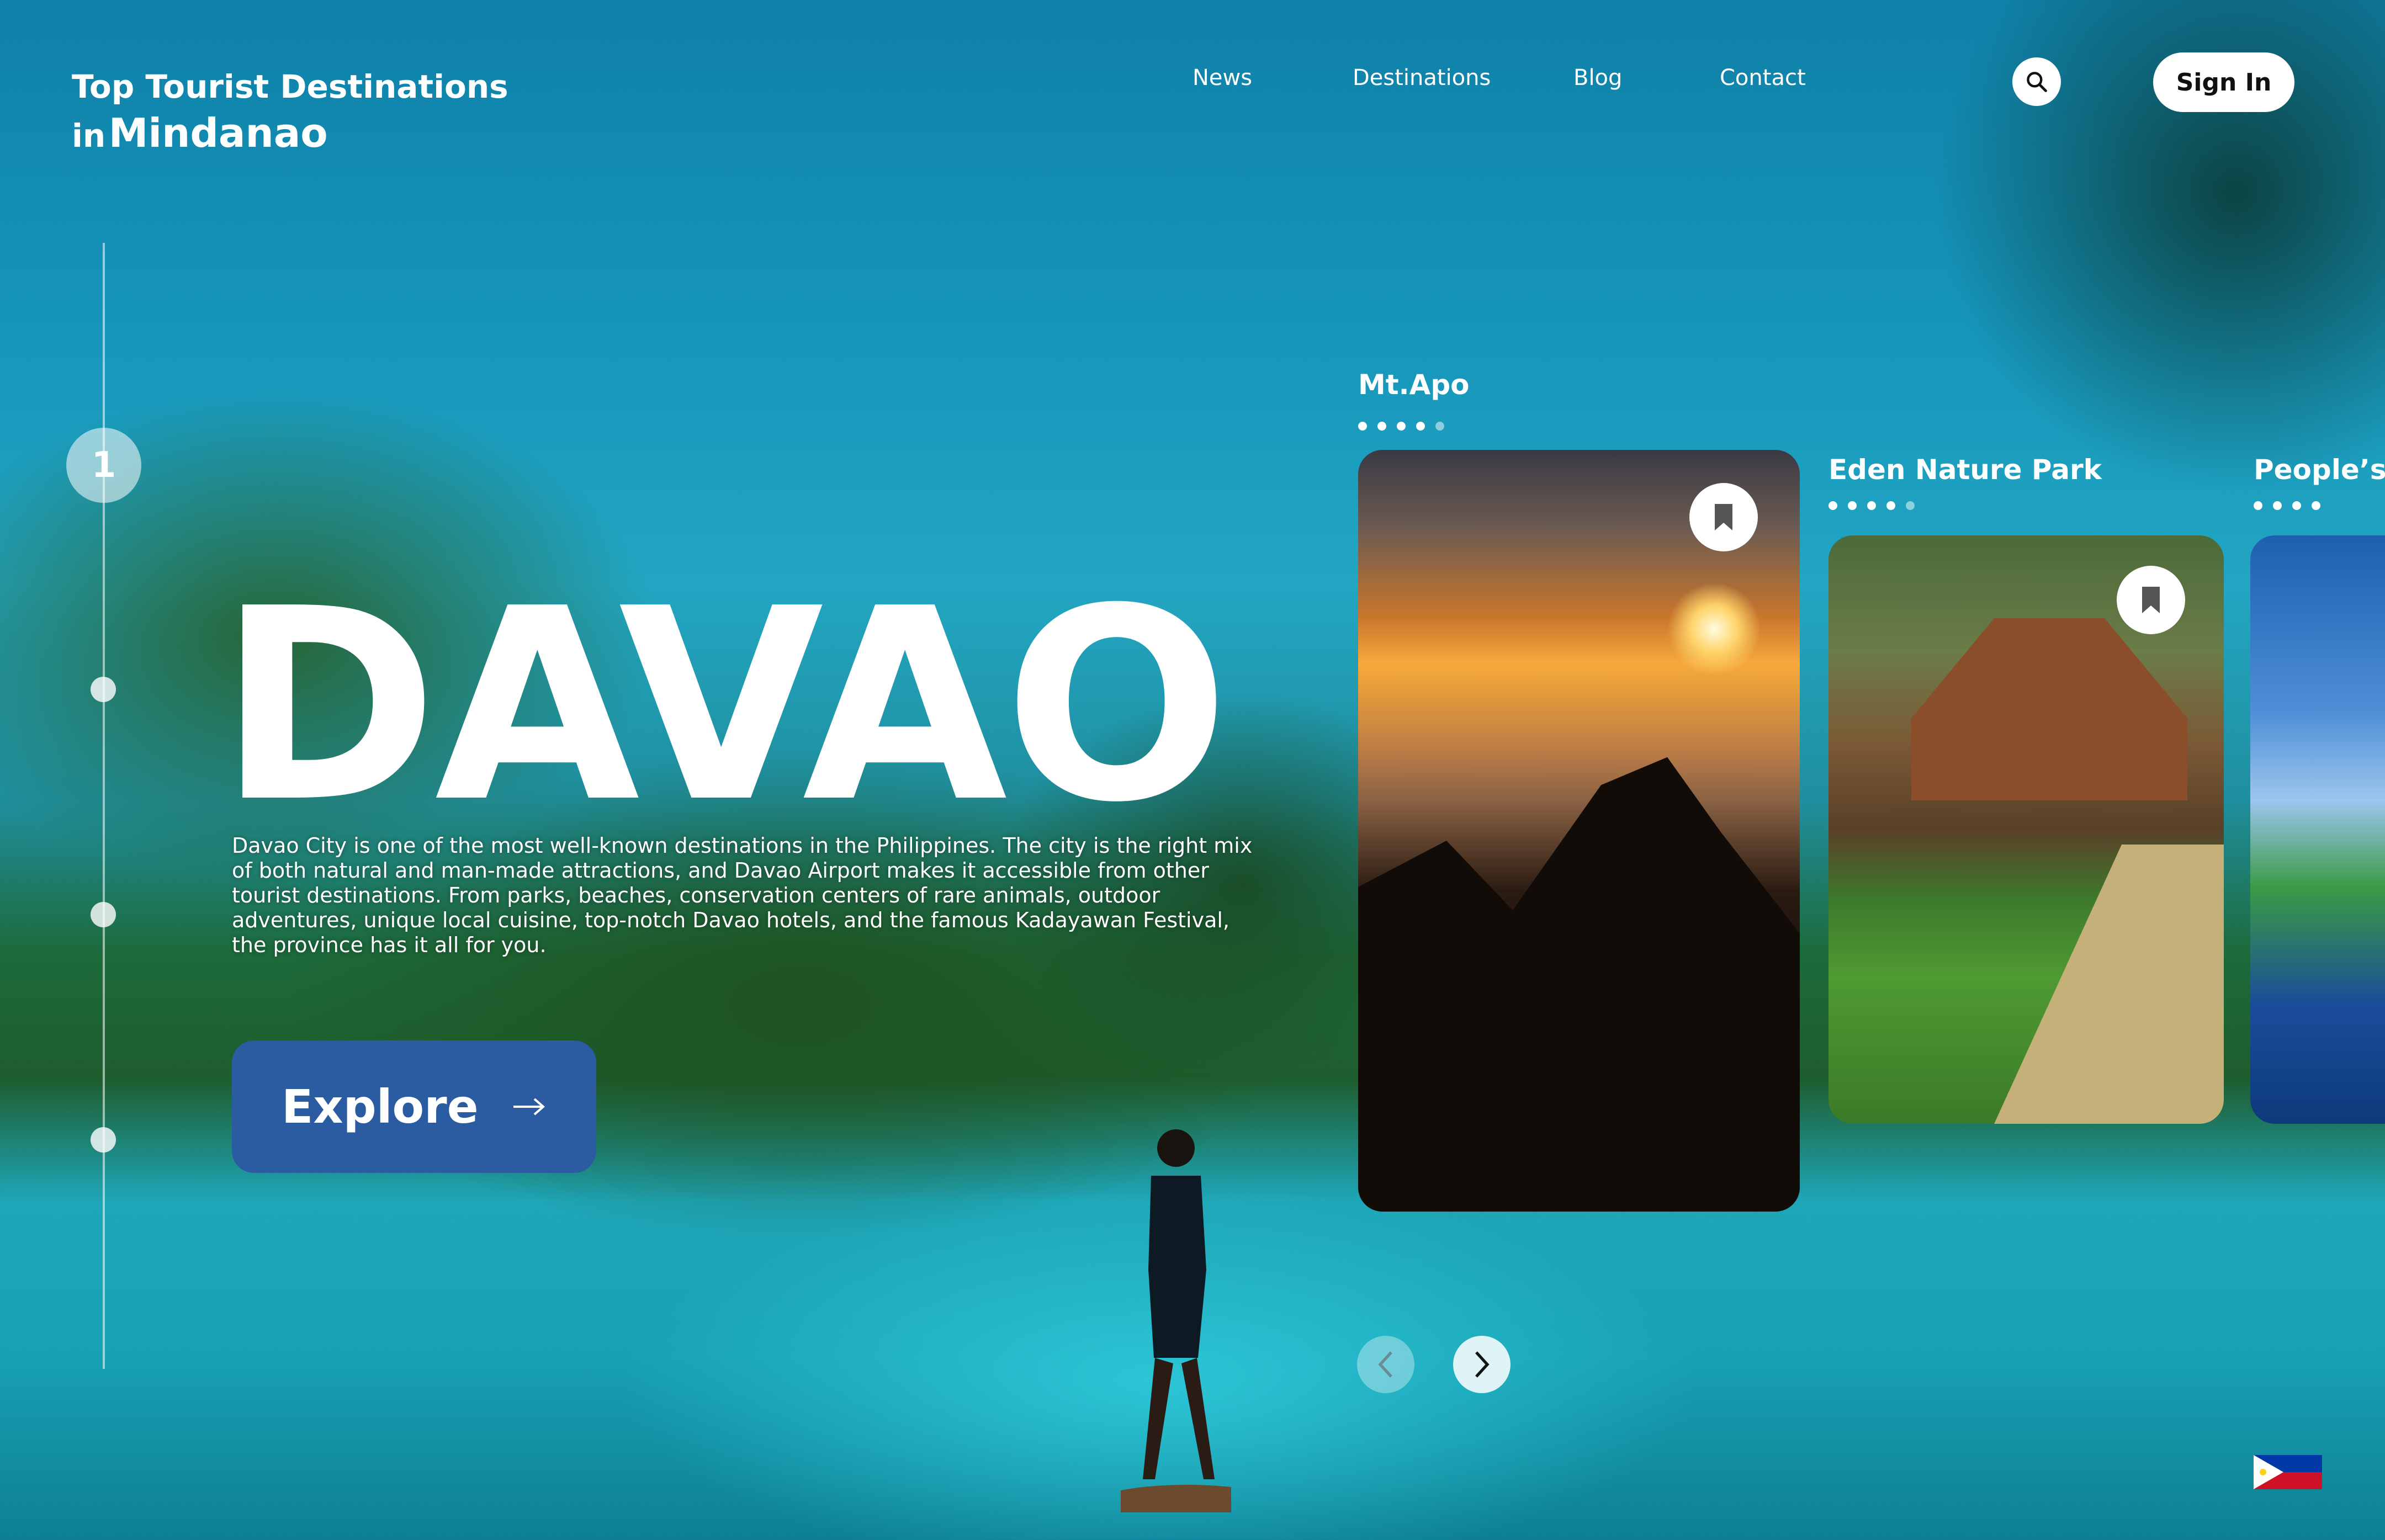  What do you see at coordinates (1966, 470) in the screenshot?
I see `card-title-eden-nature-park: Eden Nature Park` at bounding box center [1966, 470].